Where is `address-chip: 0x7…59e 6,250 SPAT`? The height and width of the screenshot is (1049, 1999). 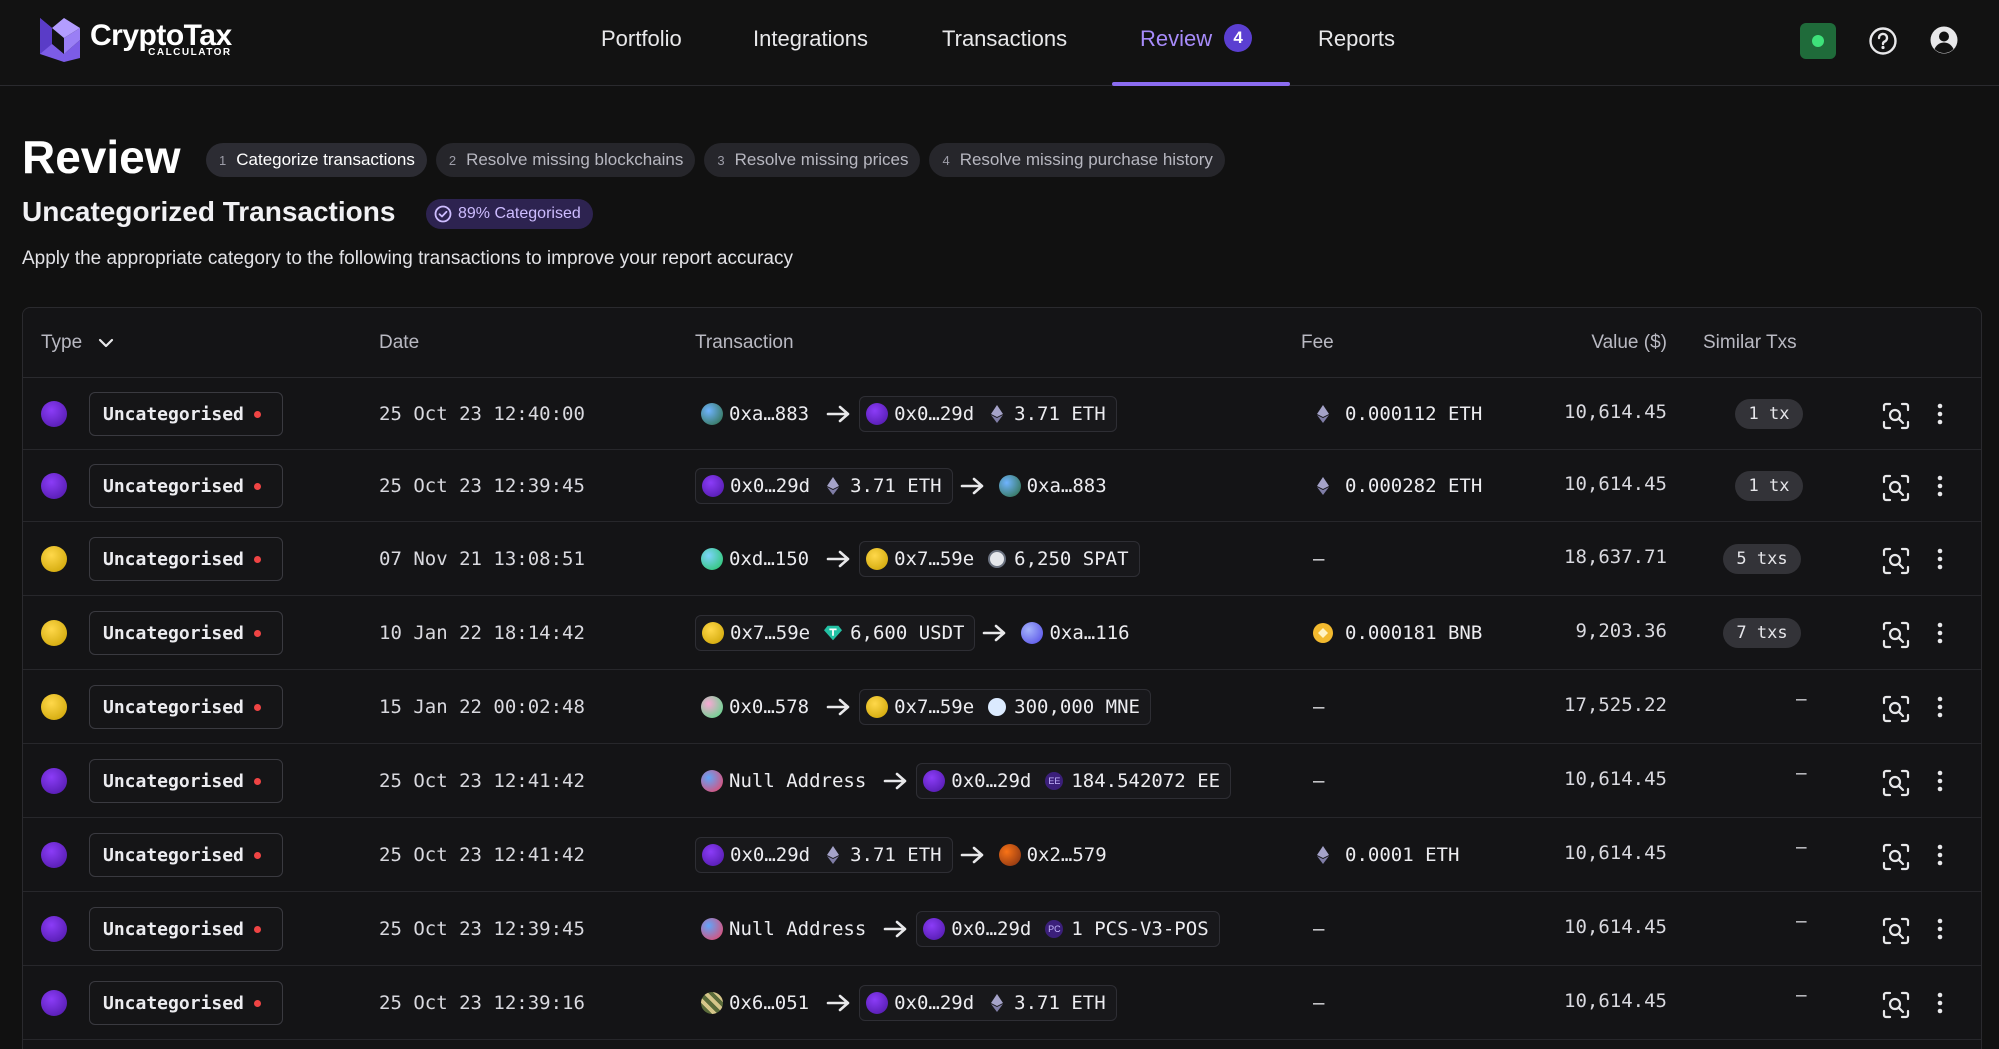
address-chip: 0x7…59e 6,250 SPAT is located at coordinates (999, 559).